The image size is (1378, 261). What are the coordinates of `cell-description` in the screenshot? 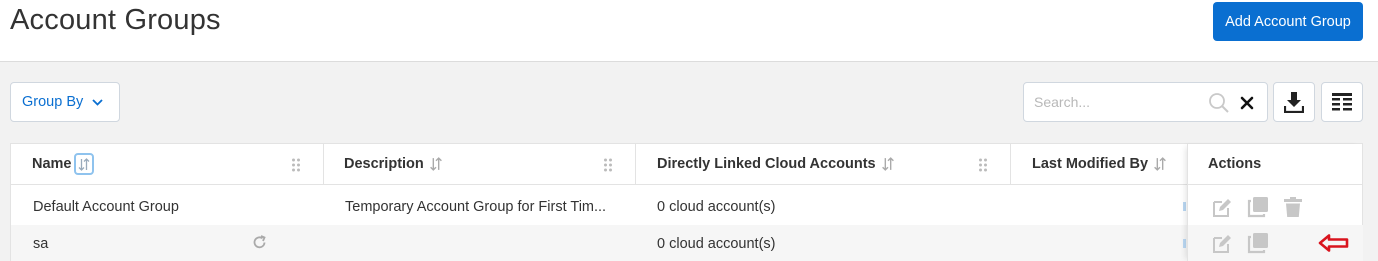 It's located at (485, 243).